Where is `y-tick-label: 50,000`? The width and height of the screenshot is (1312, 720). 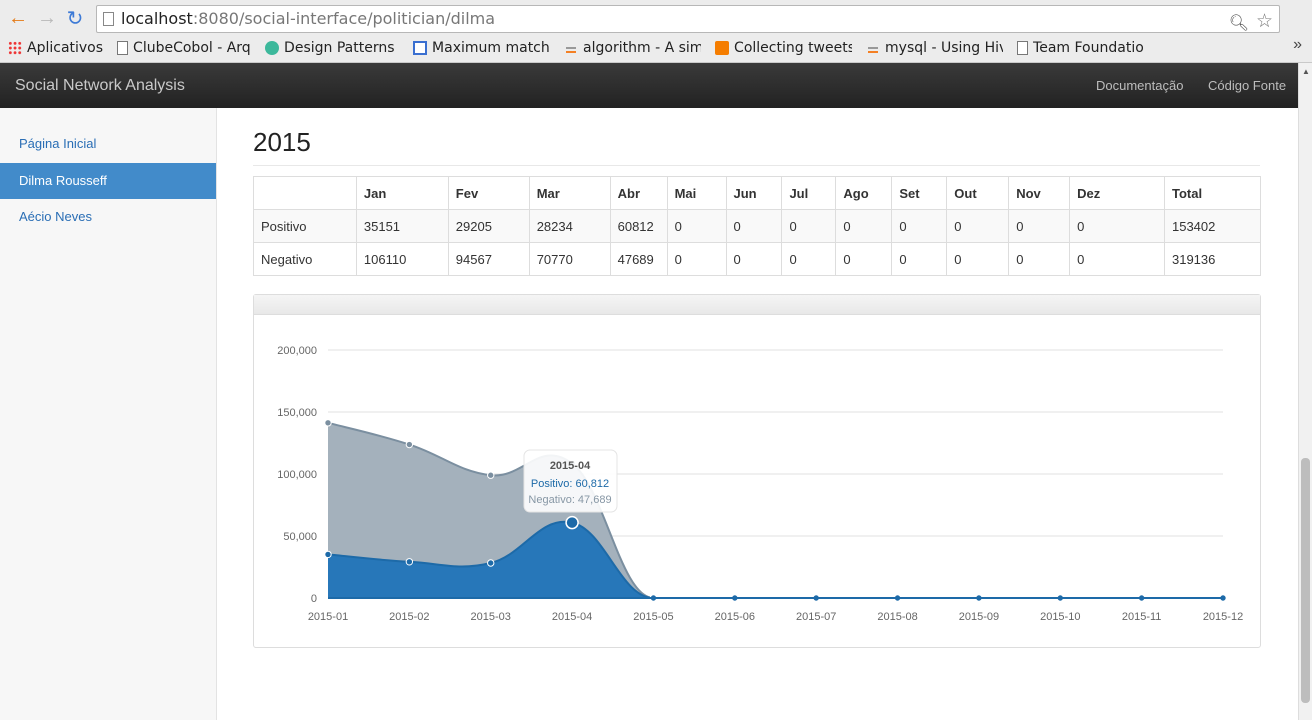 y-tick-label: 50,000 is located at coordinates (300, 537).